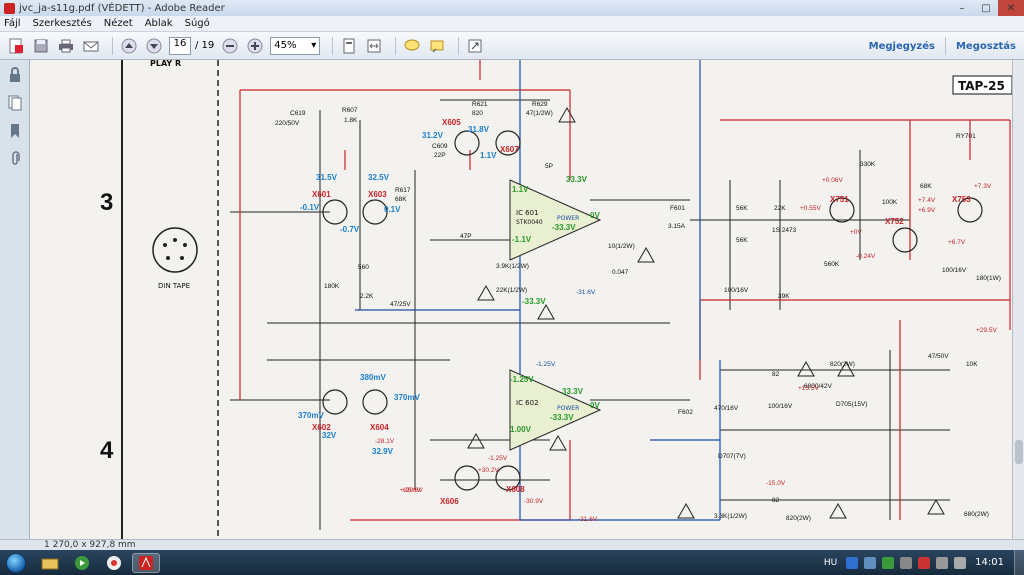 This screenshot has height=575, width=1024. What do you see at coordinates (15, 103) in the screenshot?
I see `pages-icon` at bounding box center [15, 103].